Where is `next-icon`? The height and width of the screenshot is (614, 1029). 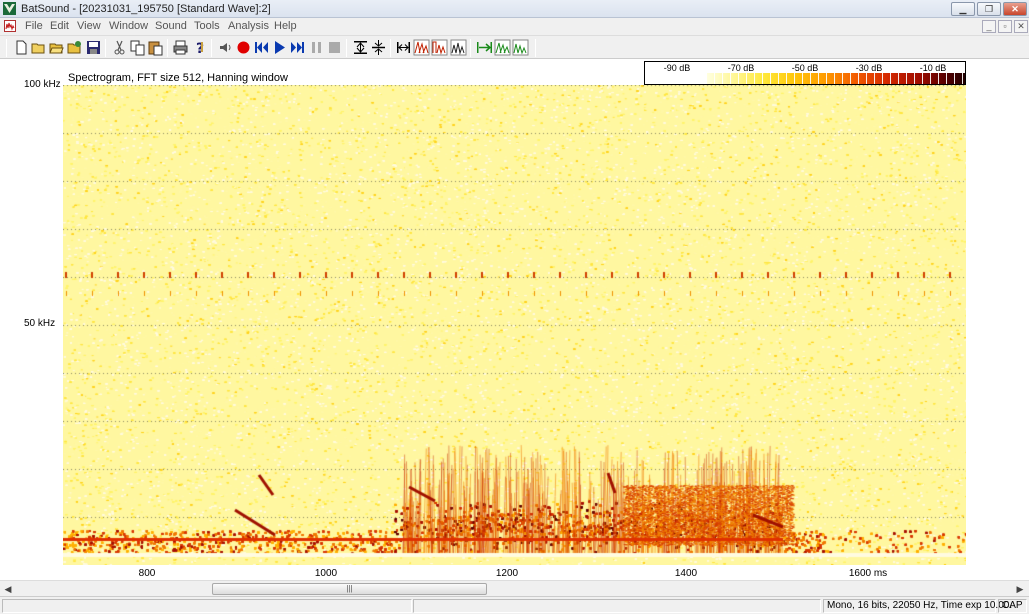
next-icon is located at coordinates (484, 47).